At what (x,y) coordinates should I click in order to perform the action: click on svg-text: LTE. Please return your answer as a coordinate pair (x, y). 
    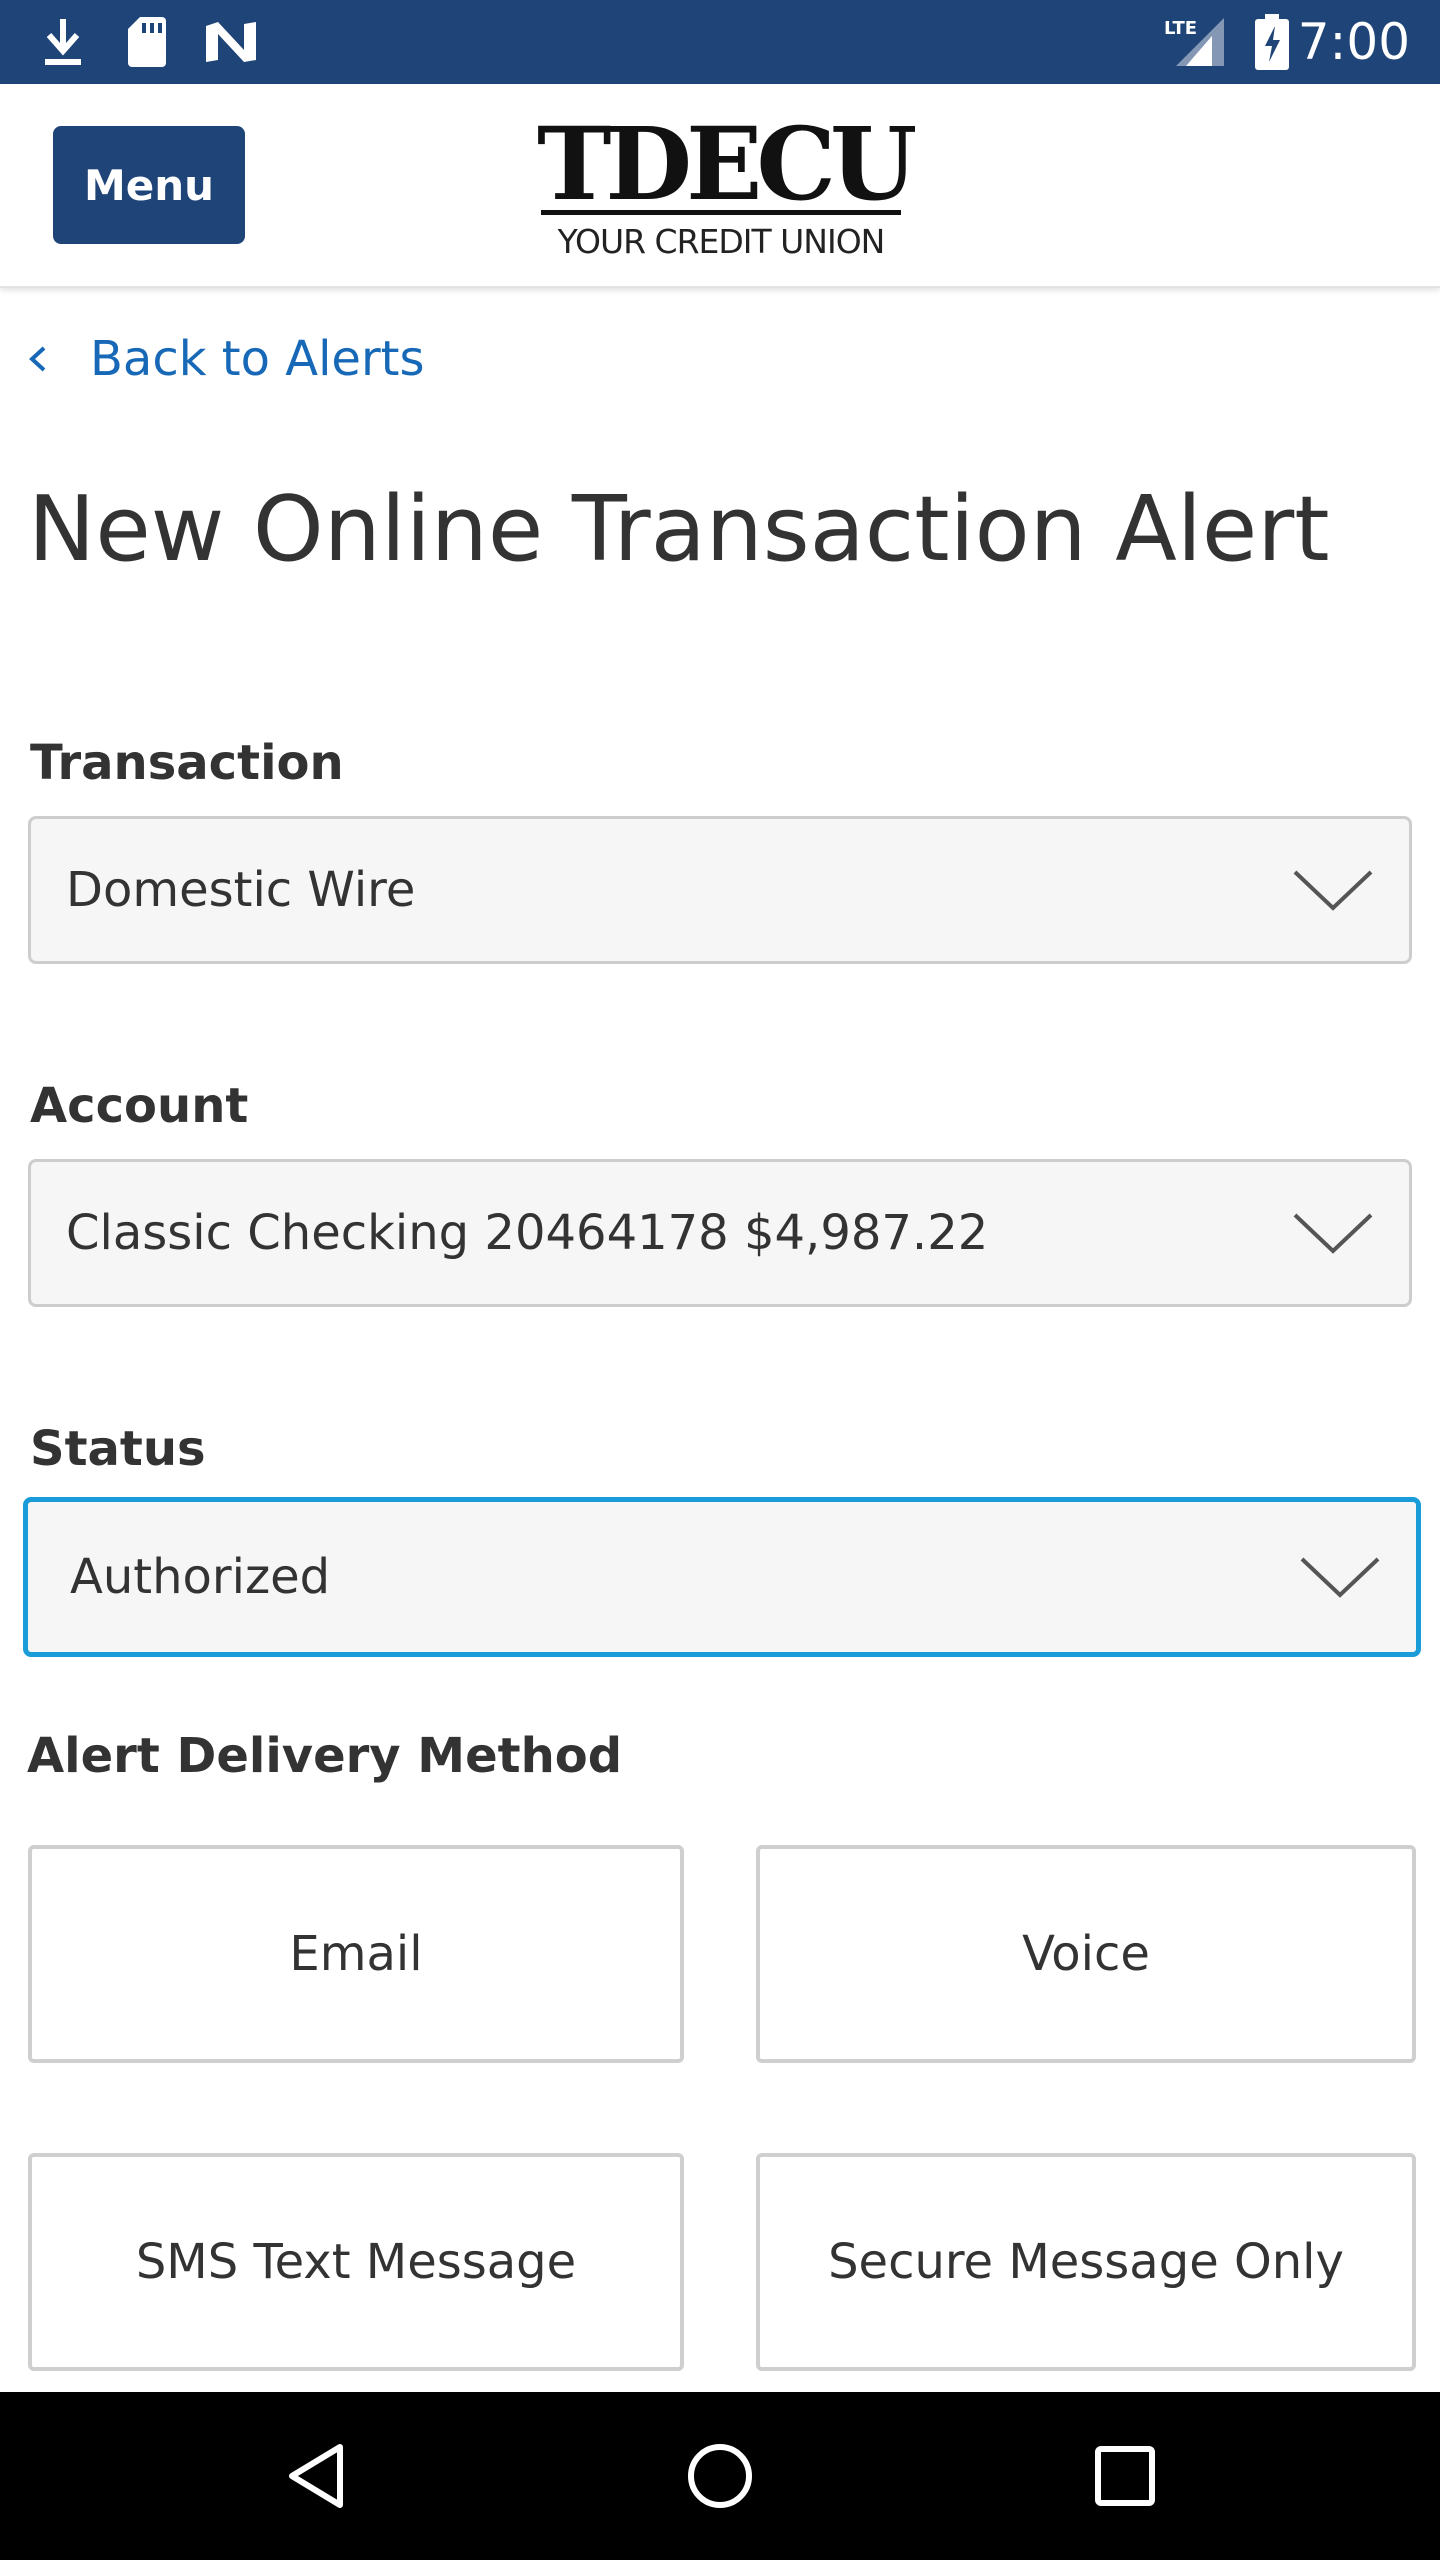
    Looking at the image, I should click on (1180, 28).